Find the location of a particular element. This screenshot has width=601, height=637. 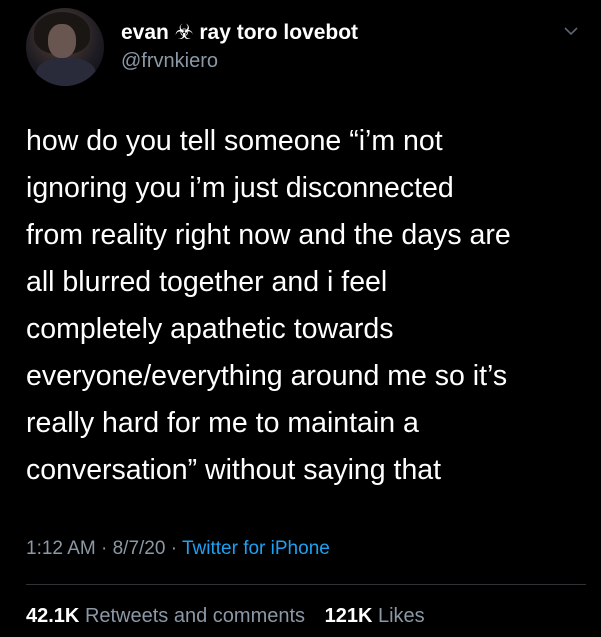

likes-count: 121K is located at coordinates (349, 616).